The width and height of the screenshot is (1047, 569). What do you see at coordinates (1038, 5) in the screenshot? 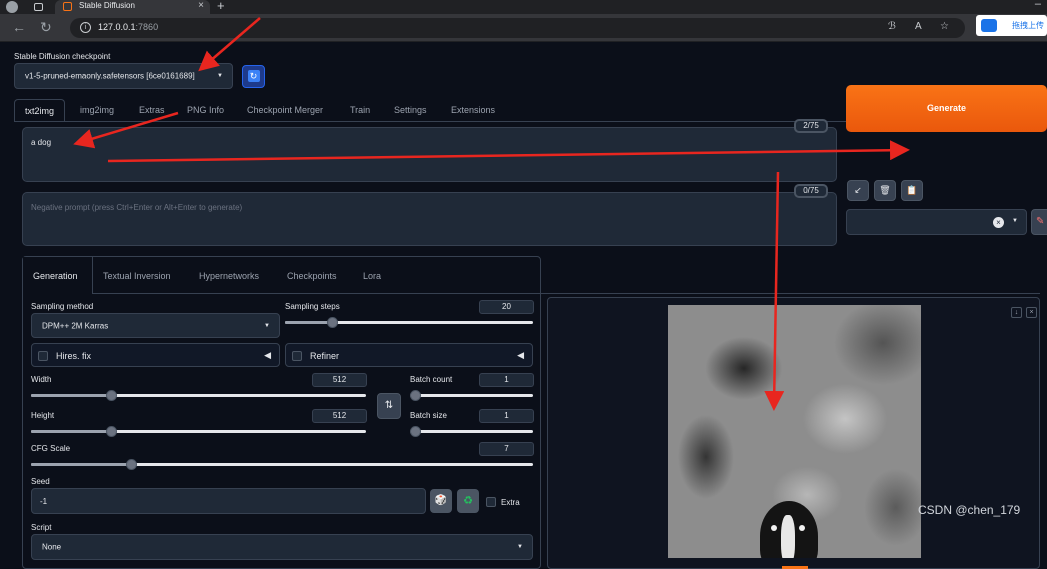
I see `minimize-icon: –` at bounding box center [1038, 5].